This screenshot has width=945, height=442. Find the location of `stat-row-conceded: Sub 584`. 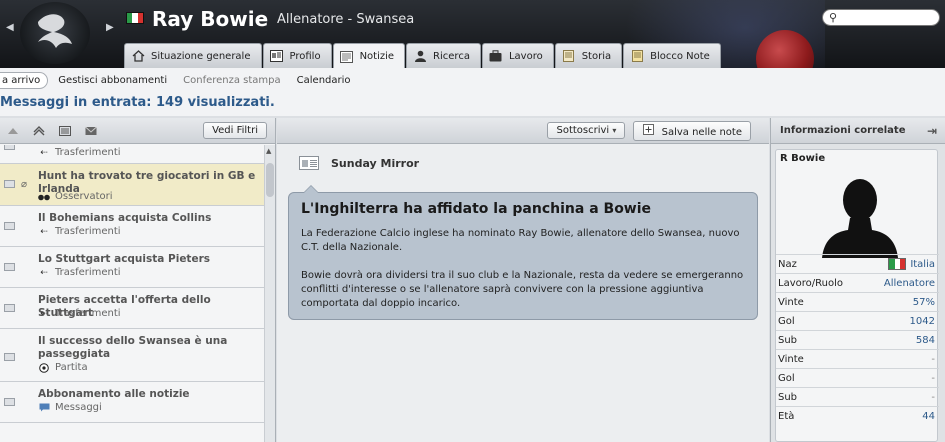

stat-row-conceded: Sub 584 is located at coordinates (857, 339).